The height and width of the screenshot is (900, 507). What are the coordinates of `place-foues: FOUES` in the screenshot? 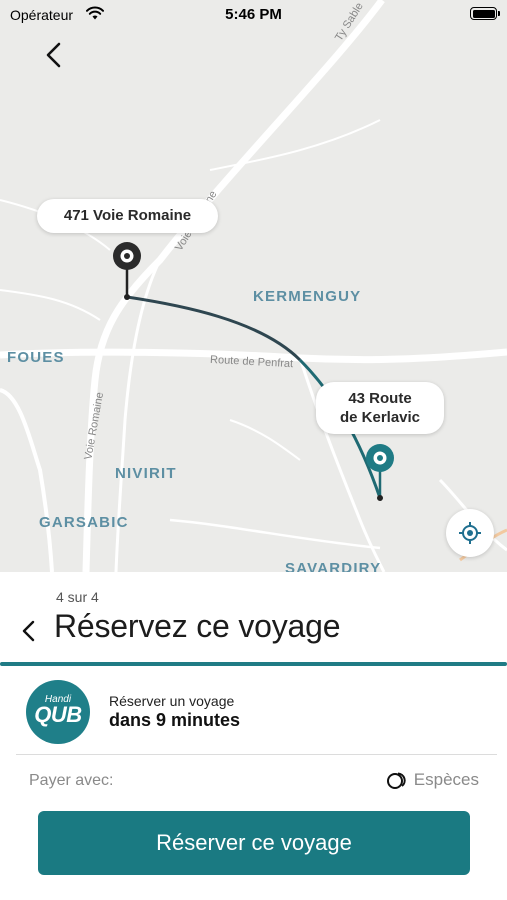 It's located at (36, 357).